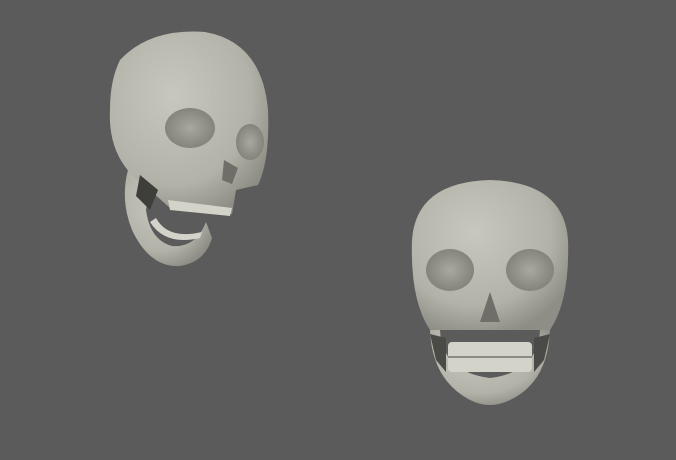 This screenshot has height=460, width=676. Describe the element at coordinates (176, 229) in the screenshot. I see `lower-teeth` at that location.